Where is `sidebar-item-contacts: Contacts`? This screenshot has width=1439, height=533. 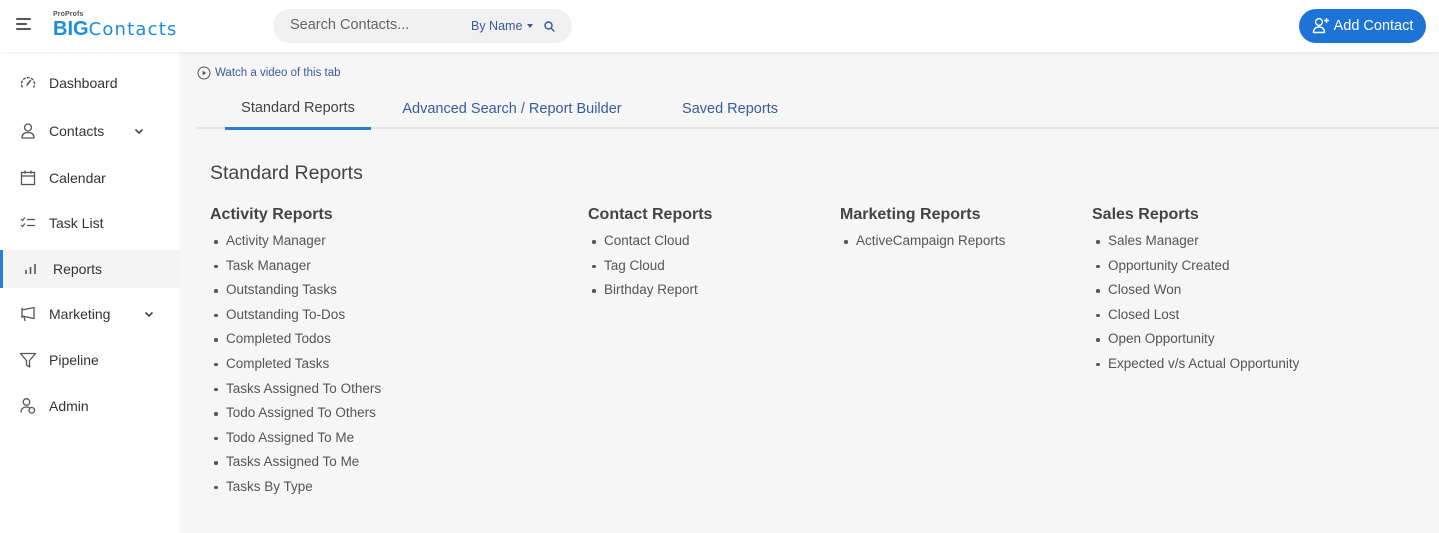 sidebar-item-contacts: Contacts is located at coordinates (89, 131).